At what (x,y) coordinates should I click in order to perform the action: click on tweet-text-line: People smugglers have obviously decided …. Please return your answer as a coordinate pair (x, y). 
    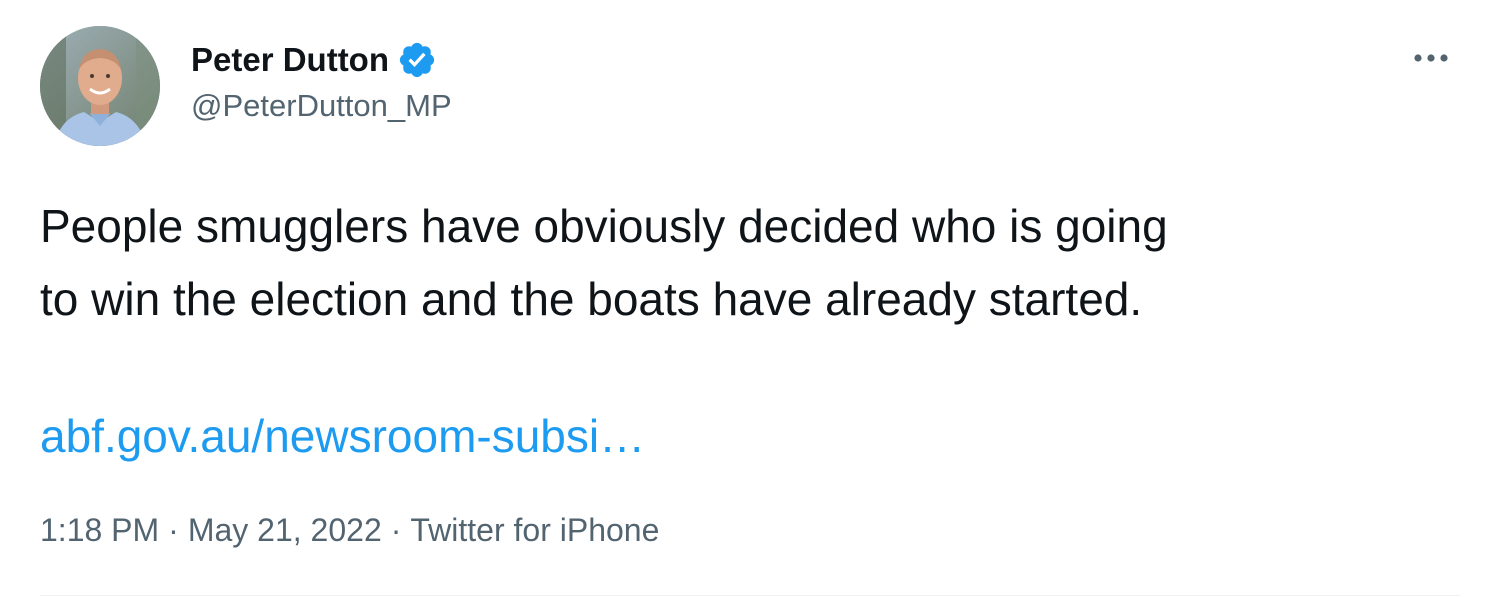
    Looking at the image, I should click on (604, 226).